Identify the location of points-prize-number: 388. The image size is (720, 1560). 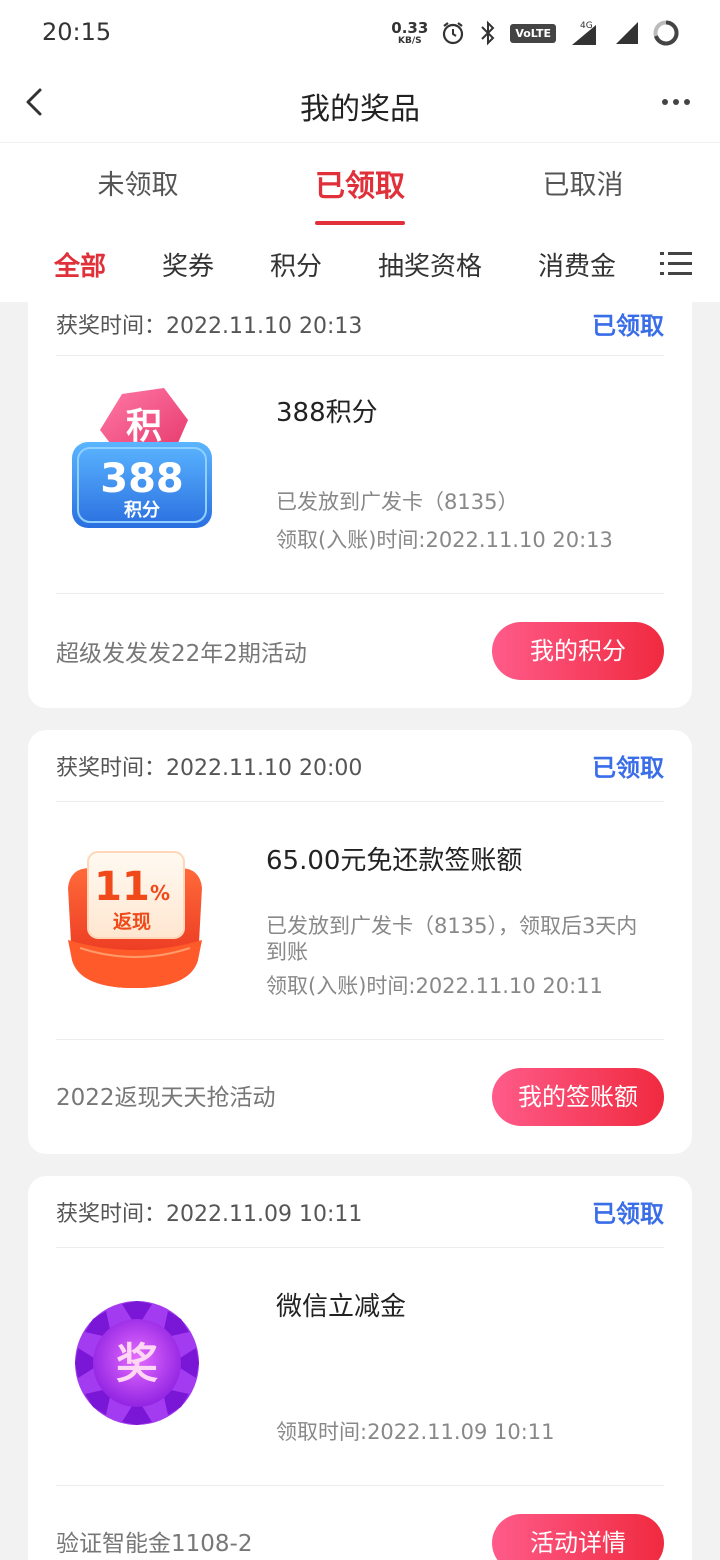
(142, 479).